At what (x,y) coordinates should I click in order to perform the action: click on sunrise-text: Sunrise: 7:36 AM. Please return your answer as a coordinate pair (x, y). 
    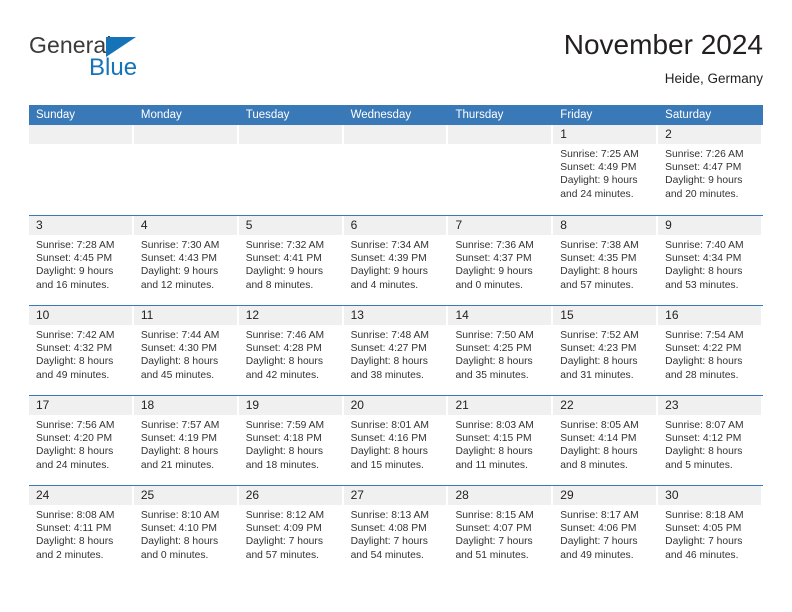
    Looking at the image, I should click on (494, 245).